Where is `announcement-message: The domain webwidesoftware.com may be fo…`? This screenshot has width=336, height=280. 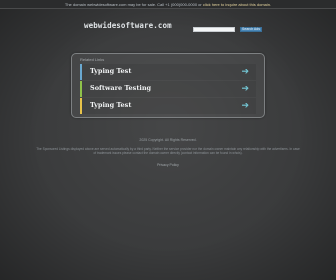
announcement-message: The domain webwidesoftware.com may be fo… is located at coordinates (133, 4).